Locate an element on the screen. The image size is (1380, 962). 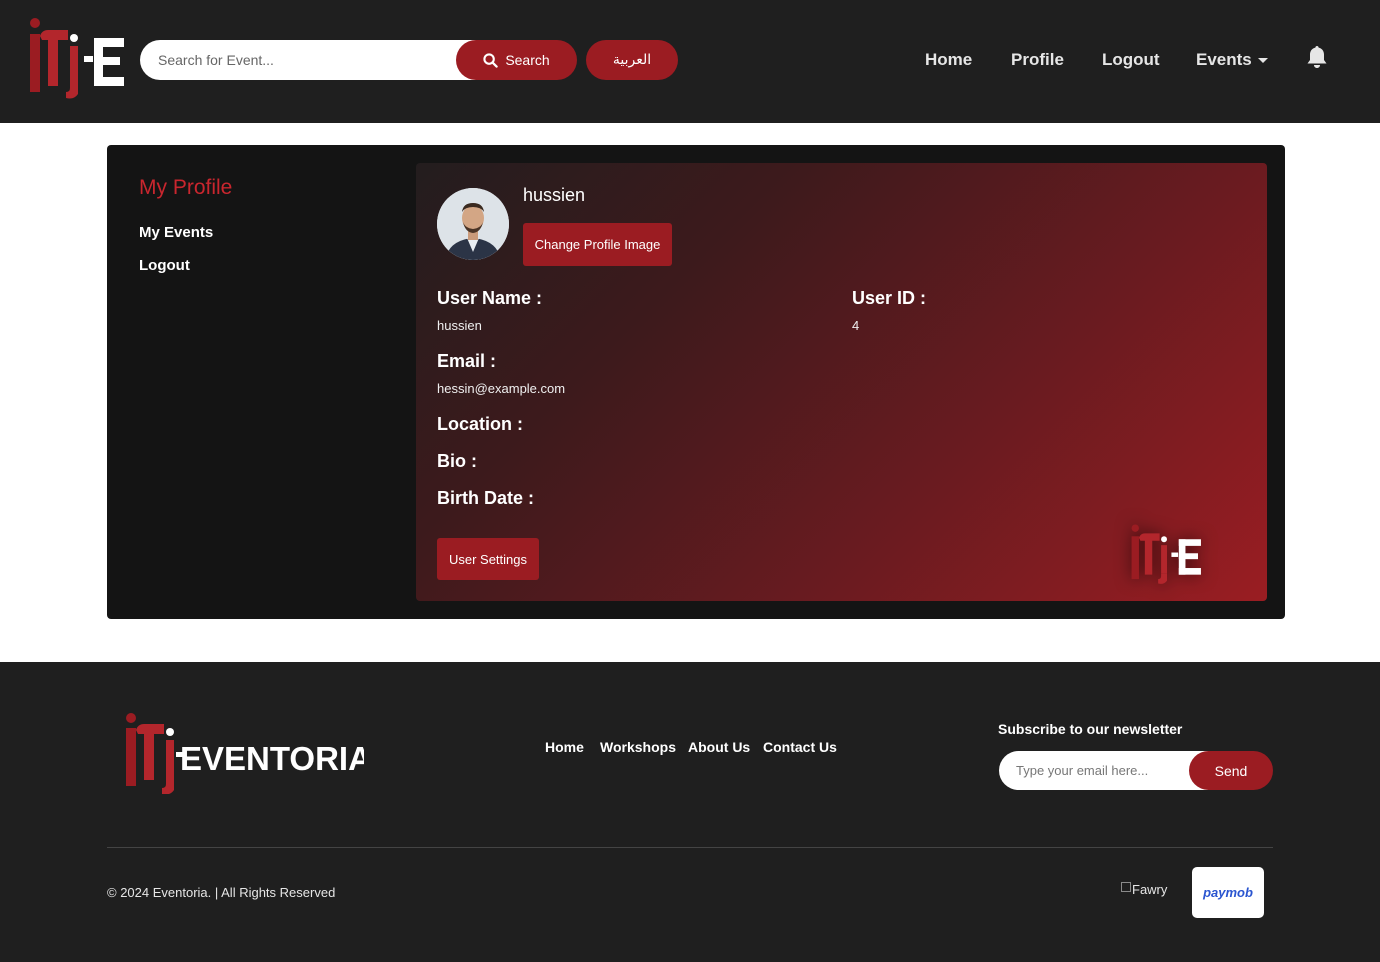
eventoria-logo: EVENTORIA is located at coordinates (244, 753).